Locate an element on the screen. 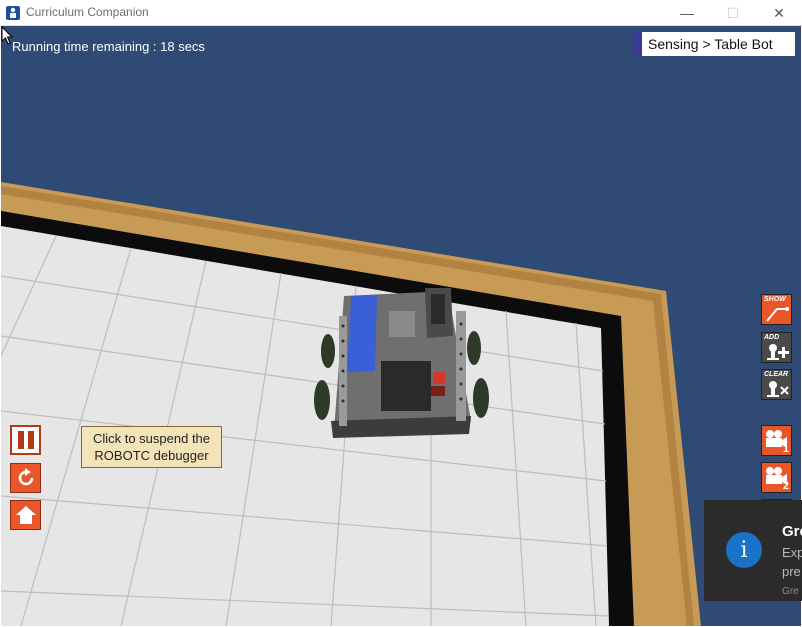 This screenshot has width=802, height=627. window-title: Curriculum Companion is located at coordinates (87, 12).